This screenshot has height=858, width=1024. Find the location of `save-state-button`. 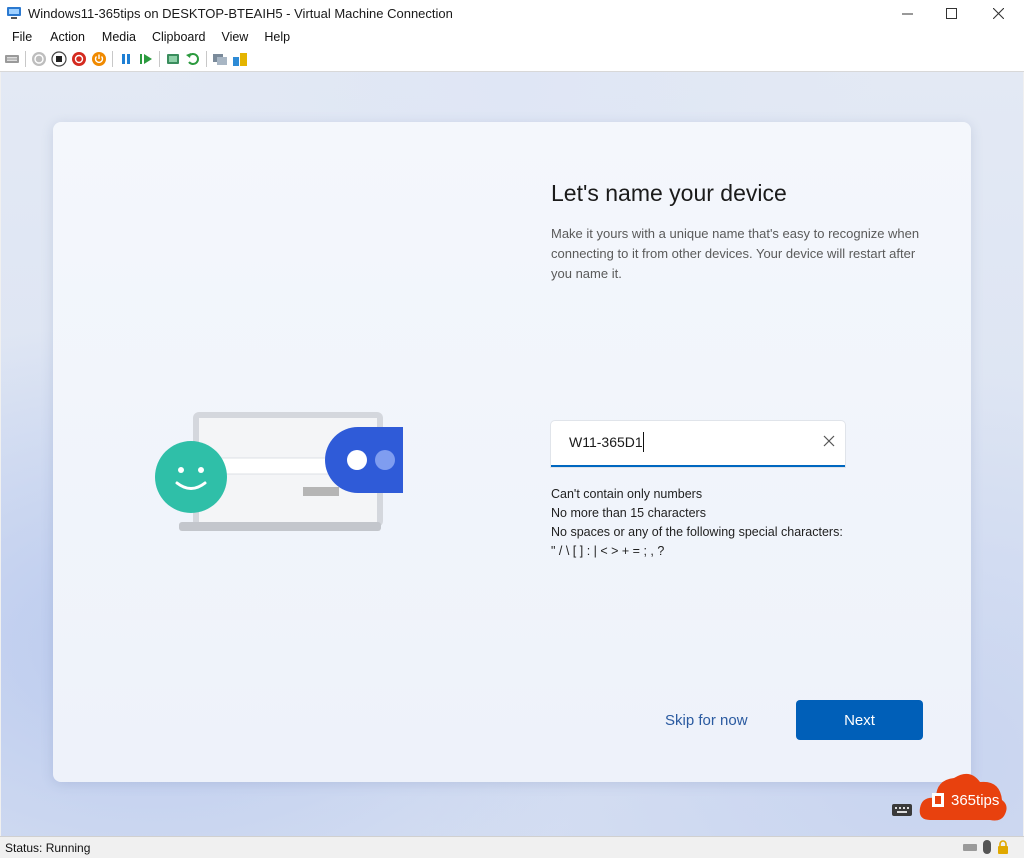

save-state-button is located at coordinates (99, 59).